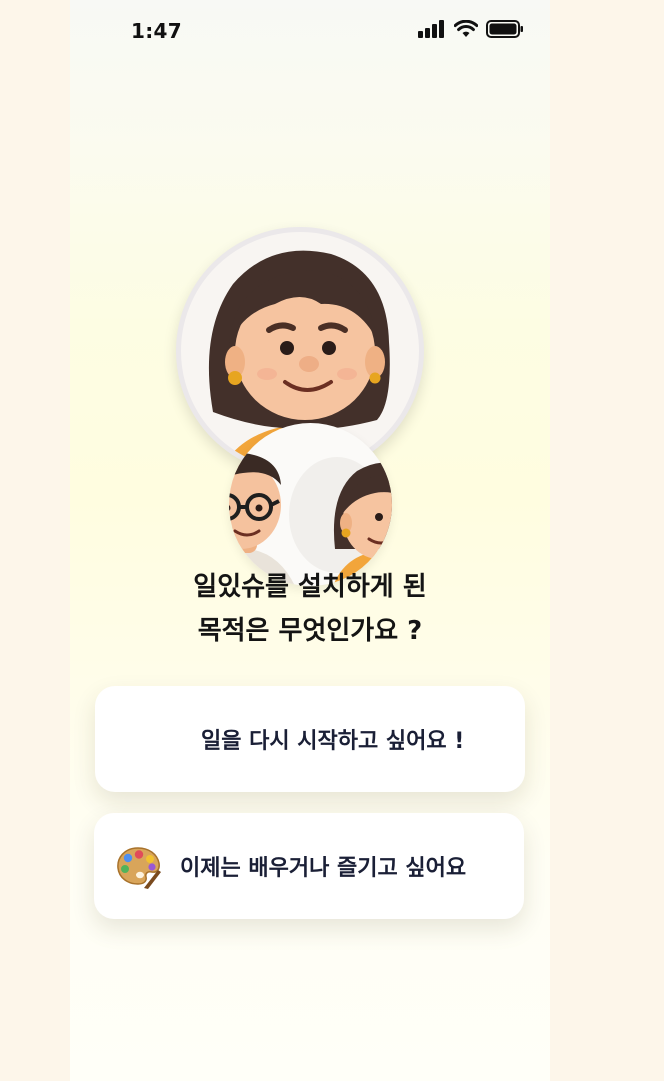 The height and width of the screenshot is (1081, 664). What do you see at coordinates (333, 741) in the screenshot?
I see `option-label: 일을 다시 시작하고 싶어요 !` at bounding box center [333, 741].